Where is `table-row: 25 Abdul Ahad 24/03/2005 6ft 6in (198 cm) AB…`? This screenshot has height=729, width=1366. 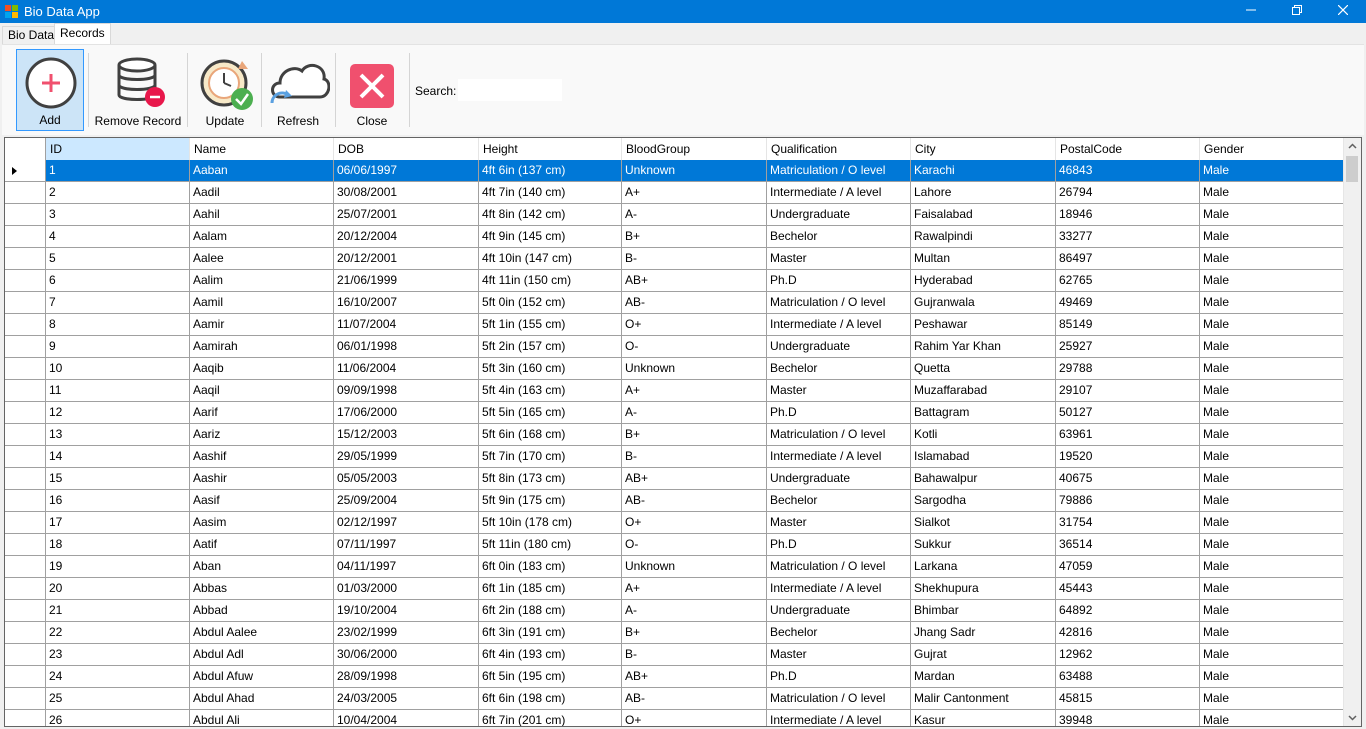 table-row: 25 Abdul Ahad 24/03/2005 6ft 6in (198 cm) AB… is located at coordinates (675, 699).